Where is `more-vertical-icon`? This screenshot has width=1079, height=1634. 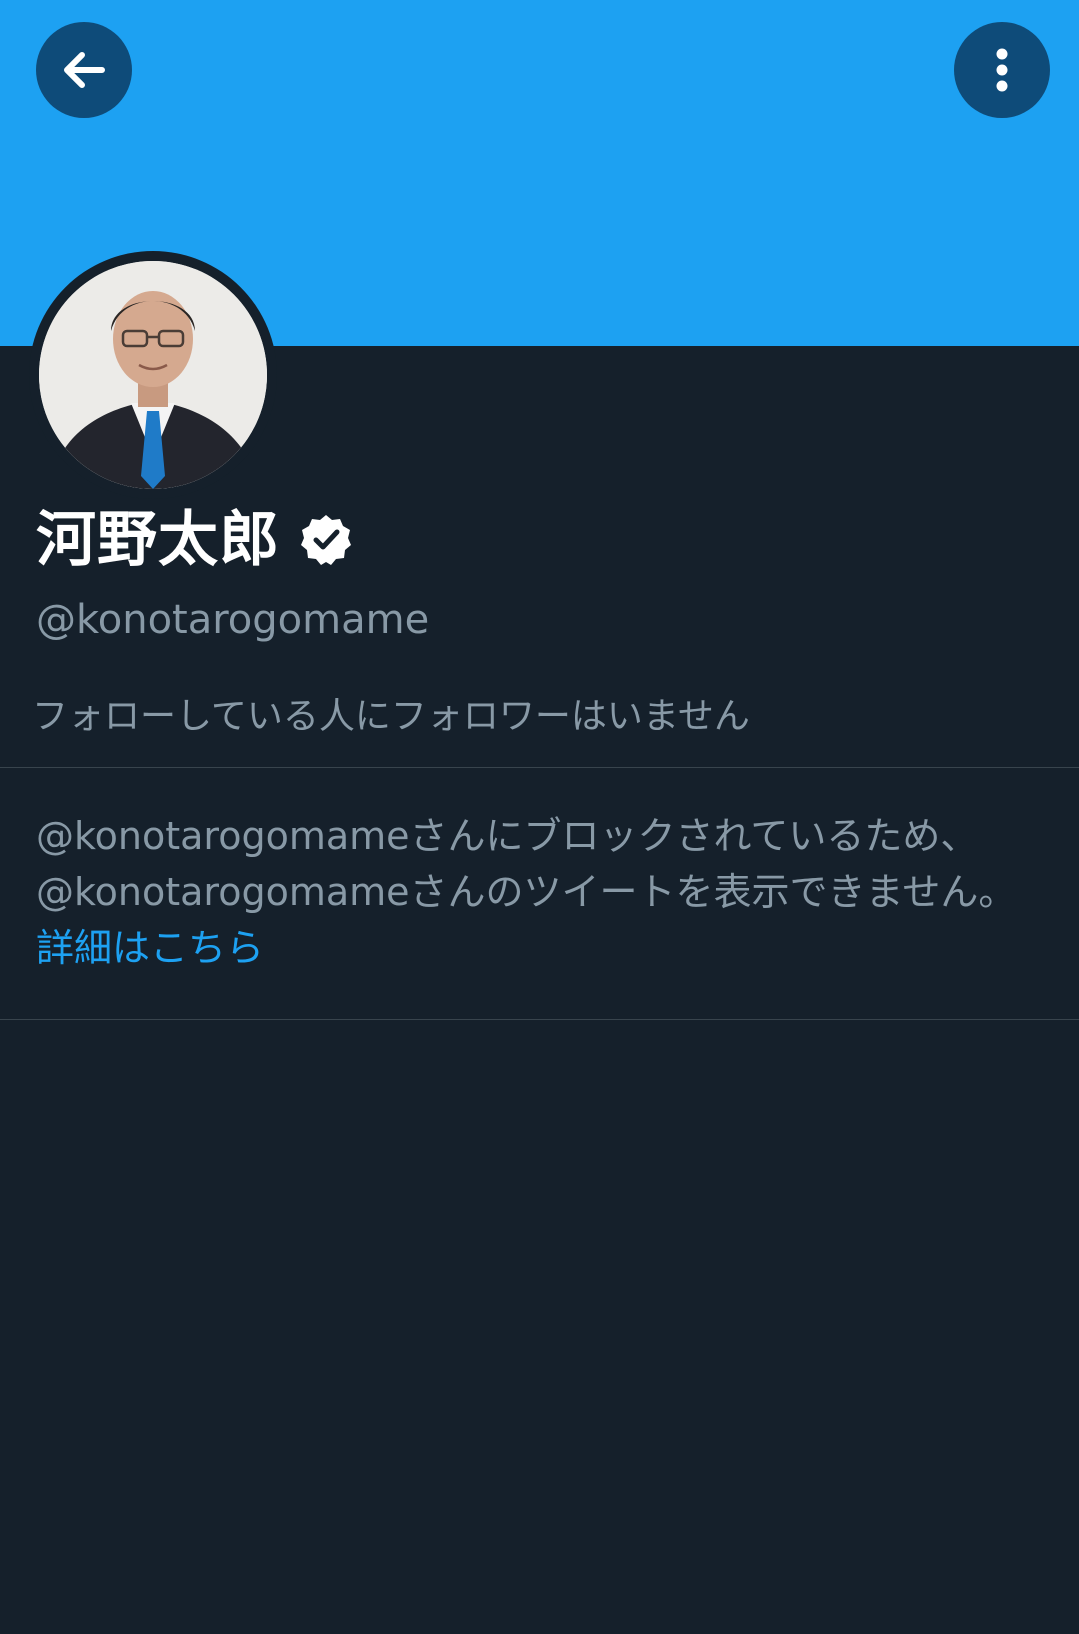 more-vertical-icon is located at coordinates (1002, 70).